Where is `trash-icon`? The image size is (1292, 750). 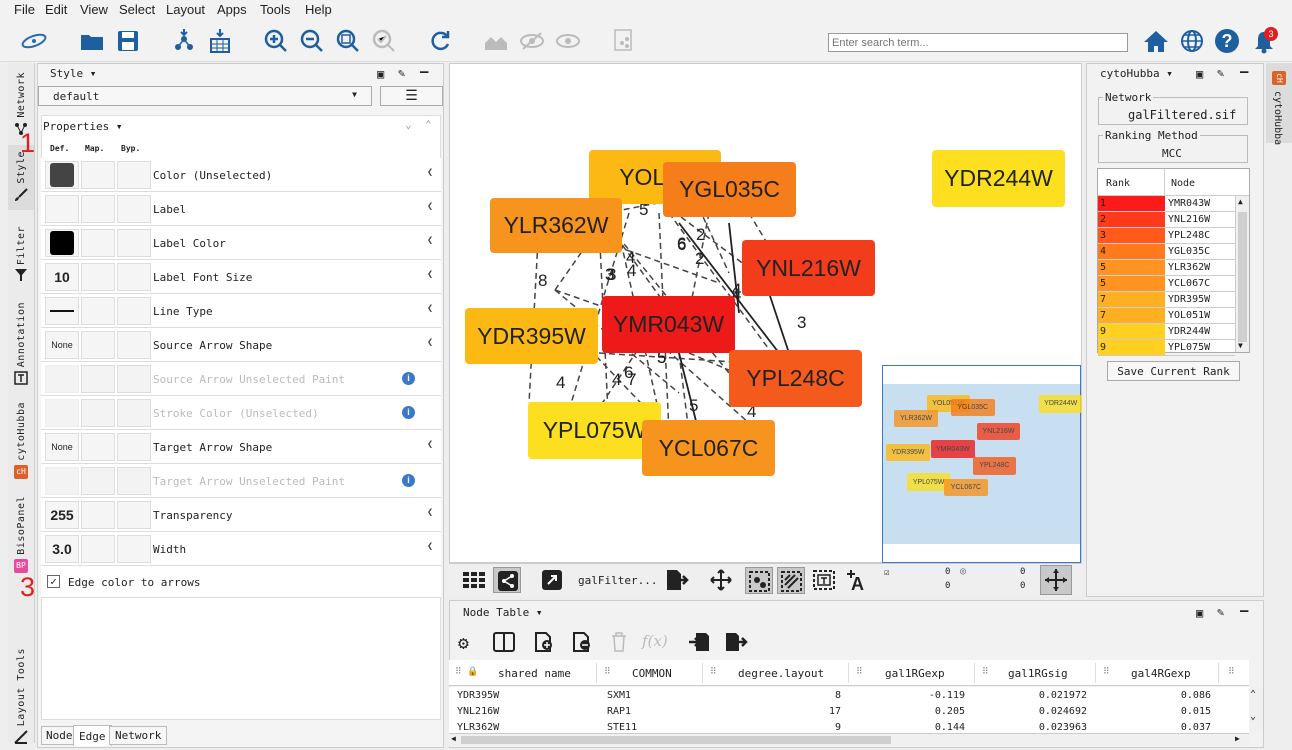
trash-icon is located at coordinates (619, 643).